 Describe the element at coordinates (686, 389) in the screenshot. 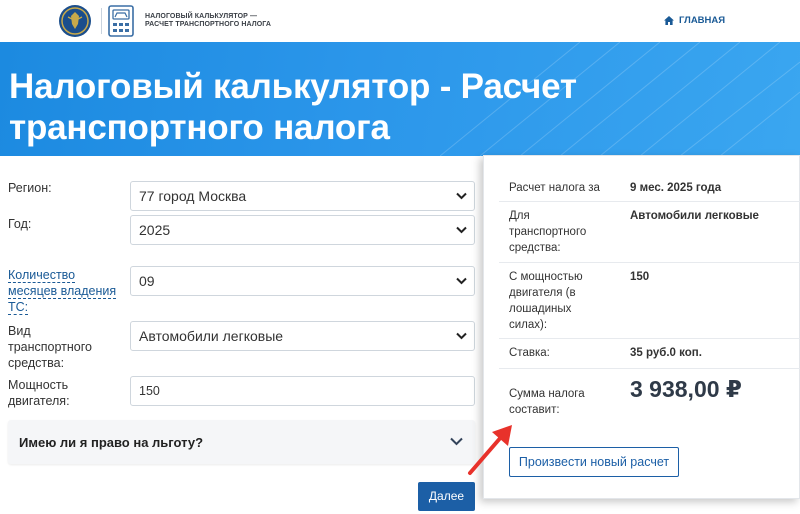

I see `sum-value: 3 938,00 ₽` at that location.